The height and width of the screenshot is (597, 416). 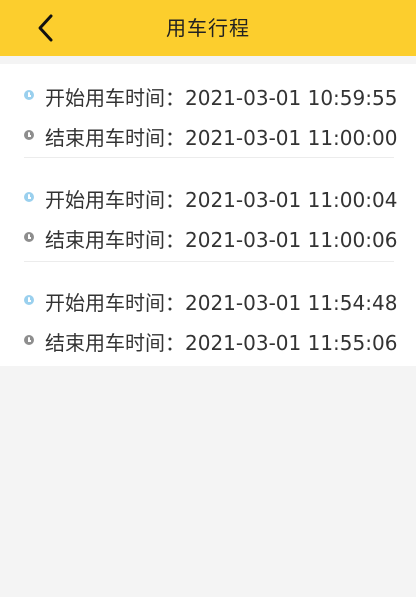 I want to click on start-time-text: 开始用车时间：2021-03-01 11:54:48, so click(x=221, y=303).